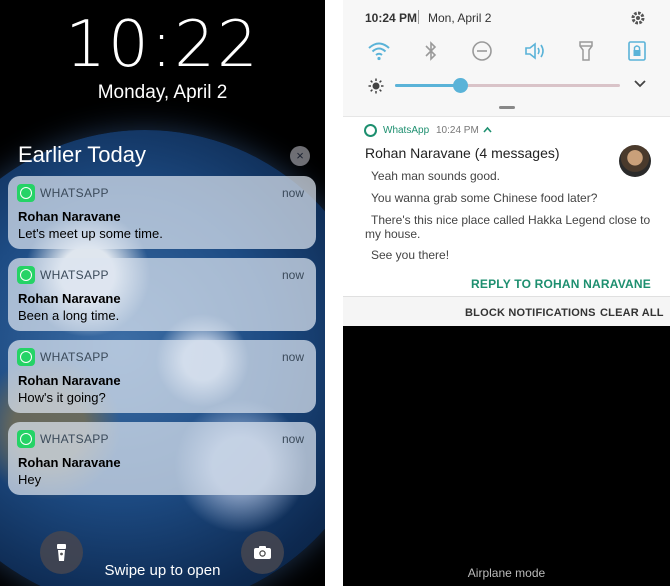 This screenshot has width=670, height=586. What do you see at coordinates (69, 315) in the screenshot?
I see `notification-body: Been a long time.` at bounding box center [69, 315].